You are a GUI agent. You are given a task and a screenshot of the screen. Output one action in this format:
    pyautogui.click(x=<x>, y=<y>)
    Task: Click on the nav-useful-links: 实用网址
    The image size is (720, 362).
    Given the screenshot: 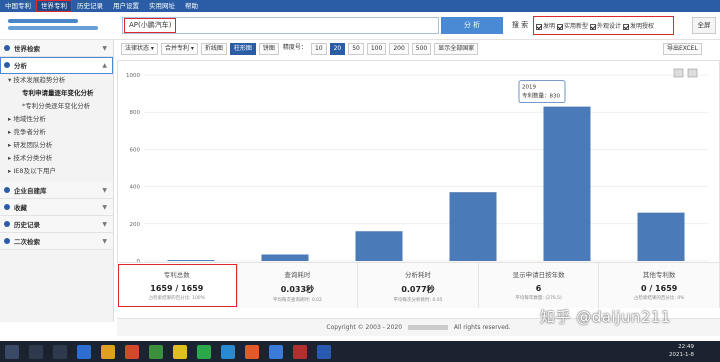 What is the action you would take?
    pyautogui.click(x=162, y=6)
    